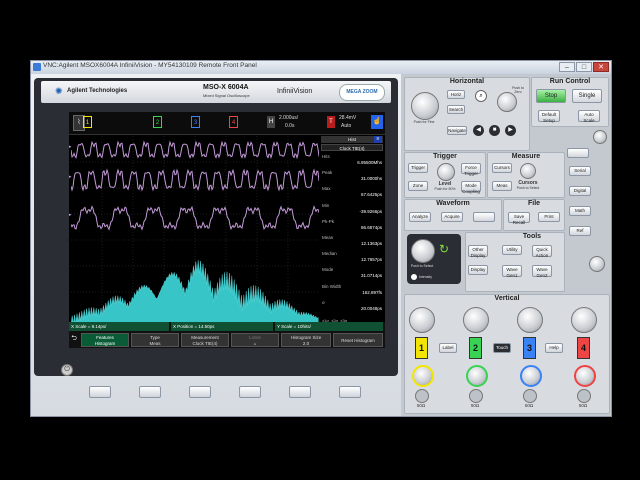 The width and height of the screenshot is (640, 480). Describe the element at coordinates (467, 81) in the screenshot. I see `horizontal-title: Horizontal` at that location.